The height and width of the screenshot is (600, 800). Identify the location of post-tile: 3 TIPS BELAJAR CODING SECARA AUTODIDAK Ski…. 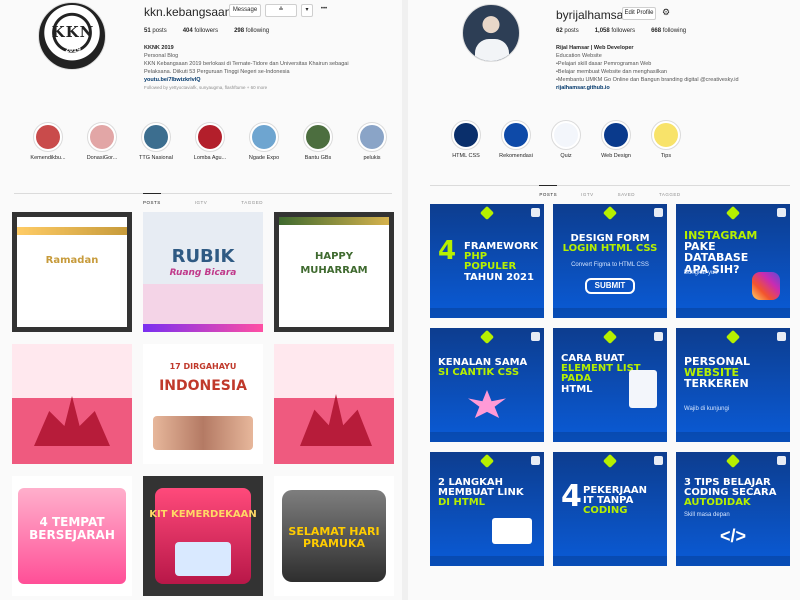
(733, 509).